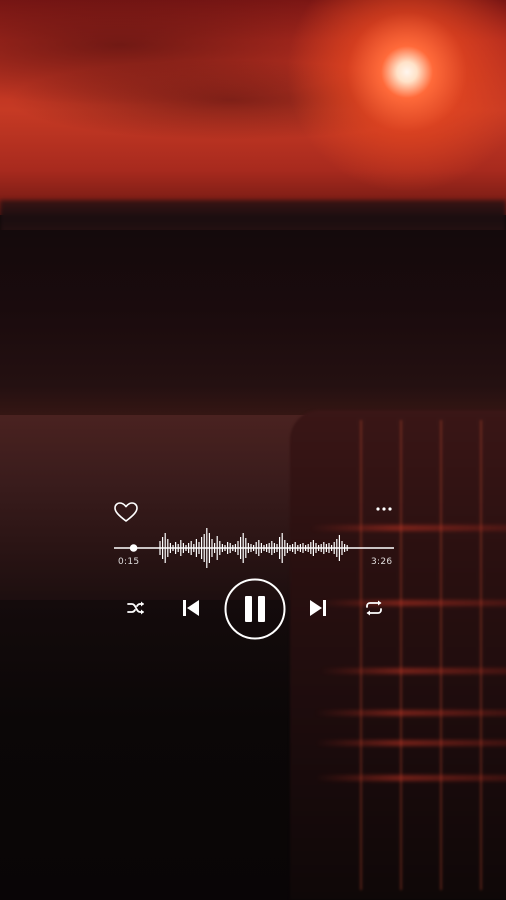 The image size is (506, 900). I want to click on waveform-seek-bar, so click(254, 546).